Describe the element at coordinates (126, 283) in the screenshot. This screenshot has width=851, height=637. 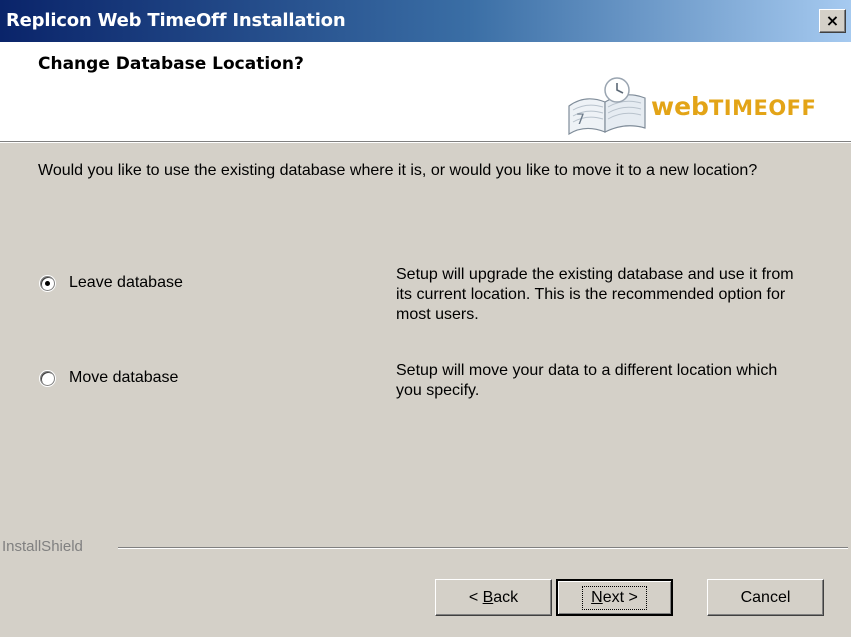
I see `leave-database-label: Leave database` at that location.